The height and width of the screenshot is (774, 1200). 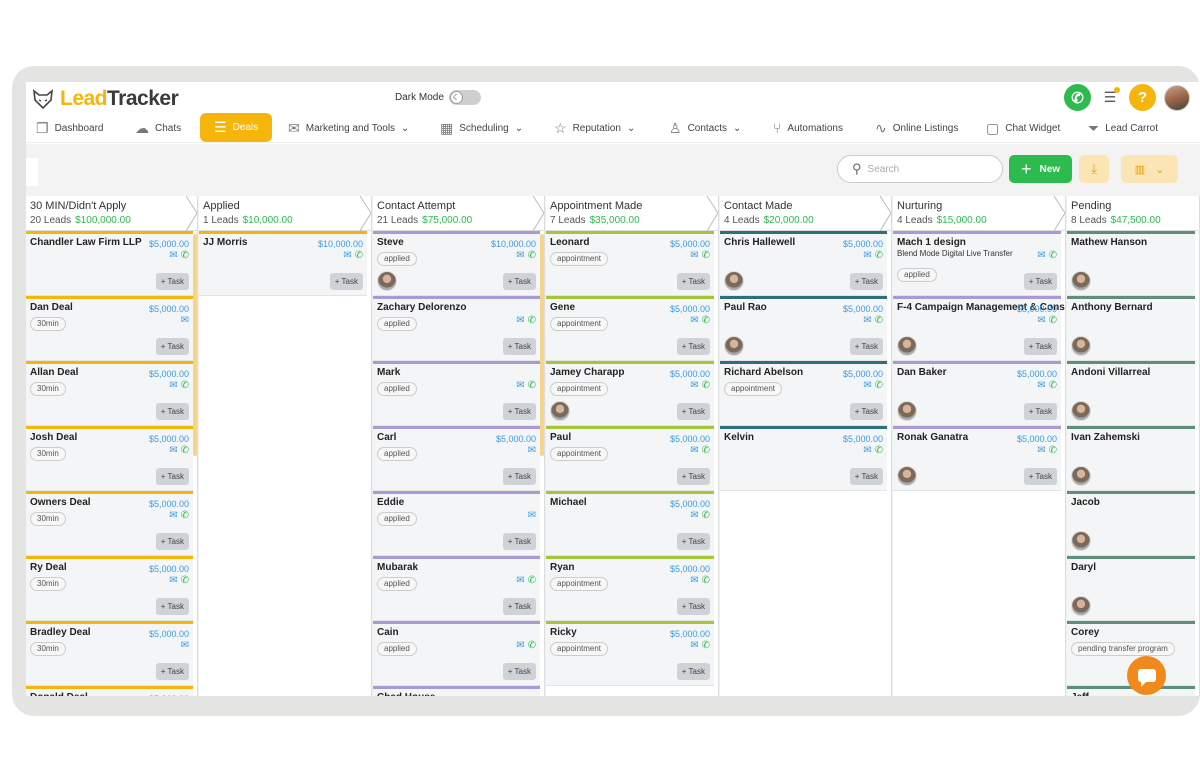 I want to click on deal-card: Kelvin $5,000.00 ✉ ✆ + Task, so click(x=803, y=458).